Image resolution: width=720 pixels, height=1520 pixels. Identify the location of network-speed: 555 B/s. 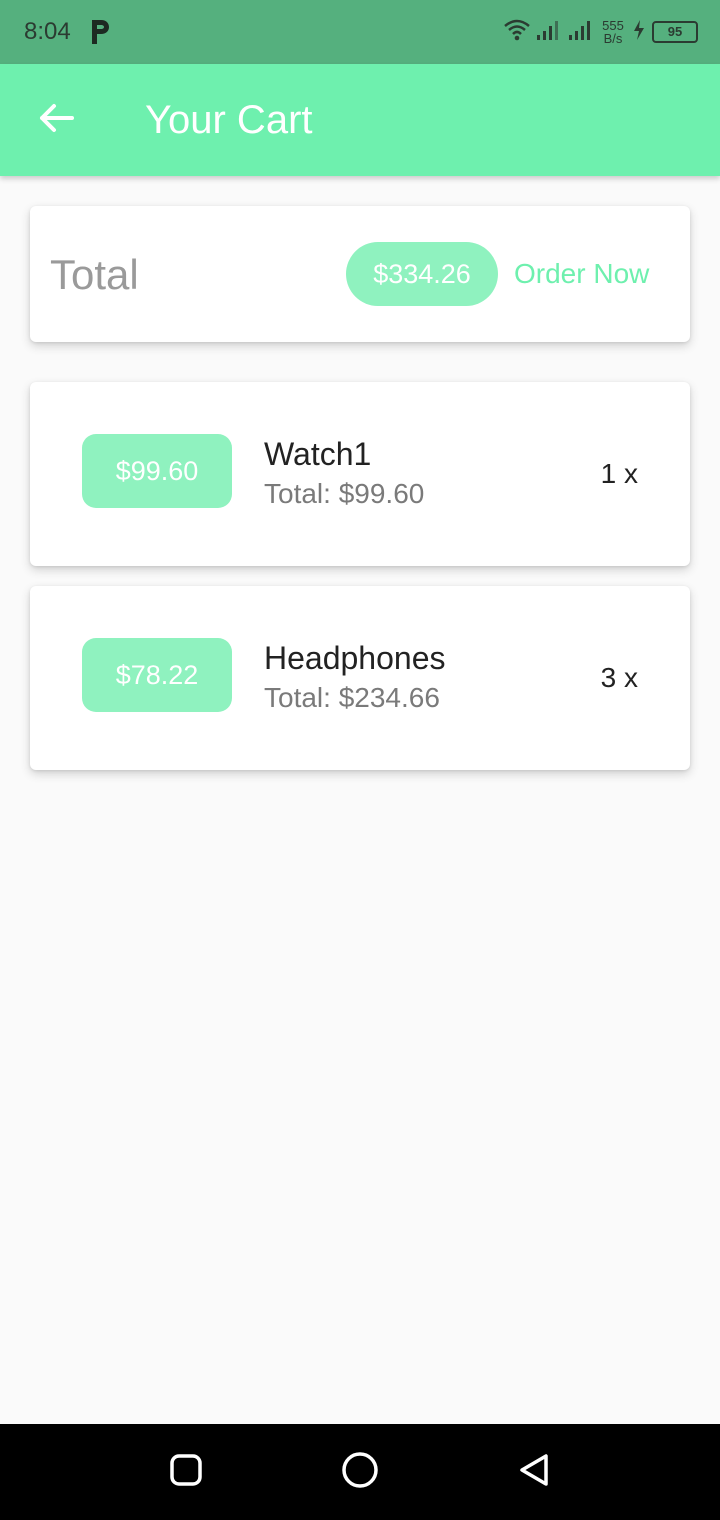
(613, 32).